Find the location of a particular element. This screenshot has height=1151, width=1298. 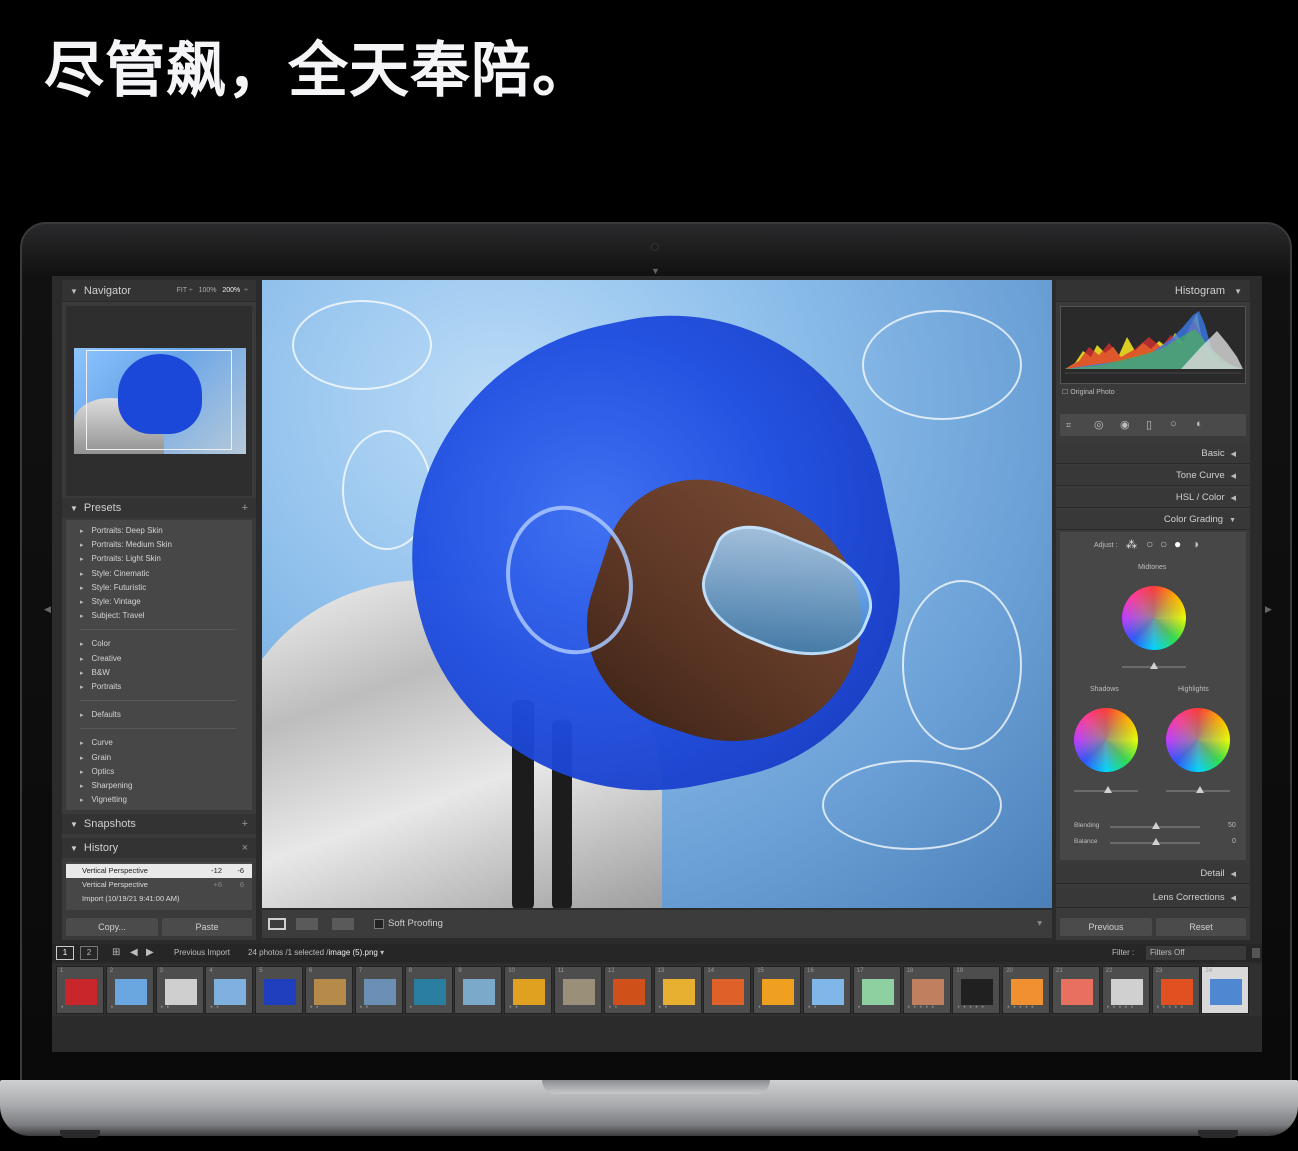

balance-value: 0 is located at coordinates (1234, 841).